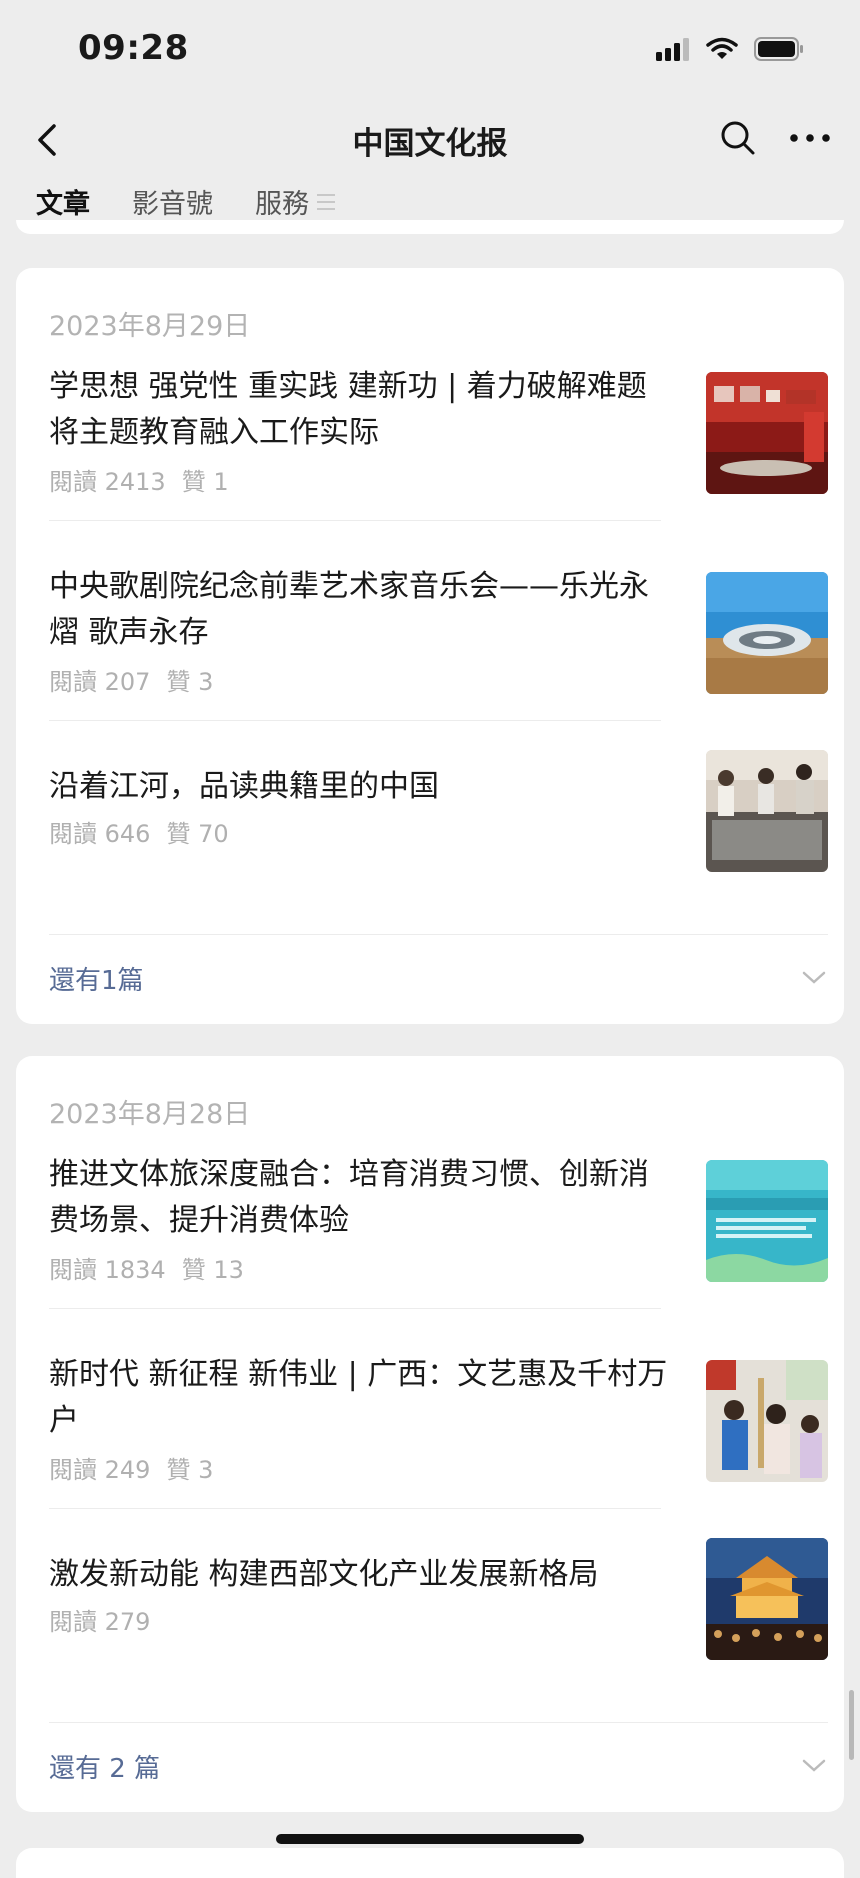 This screenshot has width=860, height=1878. What do you see at coordinates (107, 482) in the screenshot?
I see `read-count: 閱讀 2413` at bounding box center [107, 482].